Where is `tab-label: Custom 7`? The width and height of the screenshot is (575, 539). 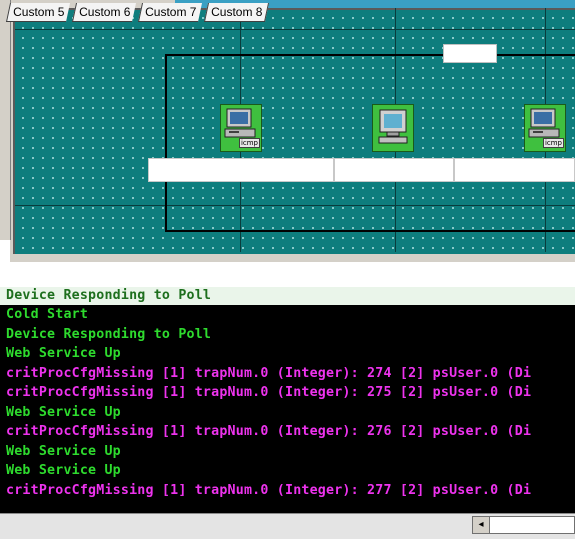 tab-label: Custom 7 is located at coordinates (171, 12).